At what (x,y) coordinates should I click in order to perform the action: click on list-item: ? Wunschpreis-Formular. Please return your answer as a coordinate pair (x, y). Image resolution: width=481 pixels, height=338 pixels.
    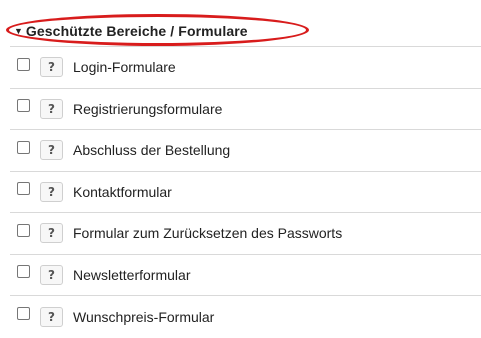
    Looking at the image, I should click on (245, 317).